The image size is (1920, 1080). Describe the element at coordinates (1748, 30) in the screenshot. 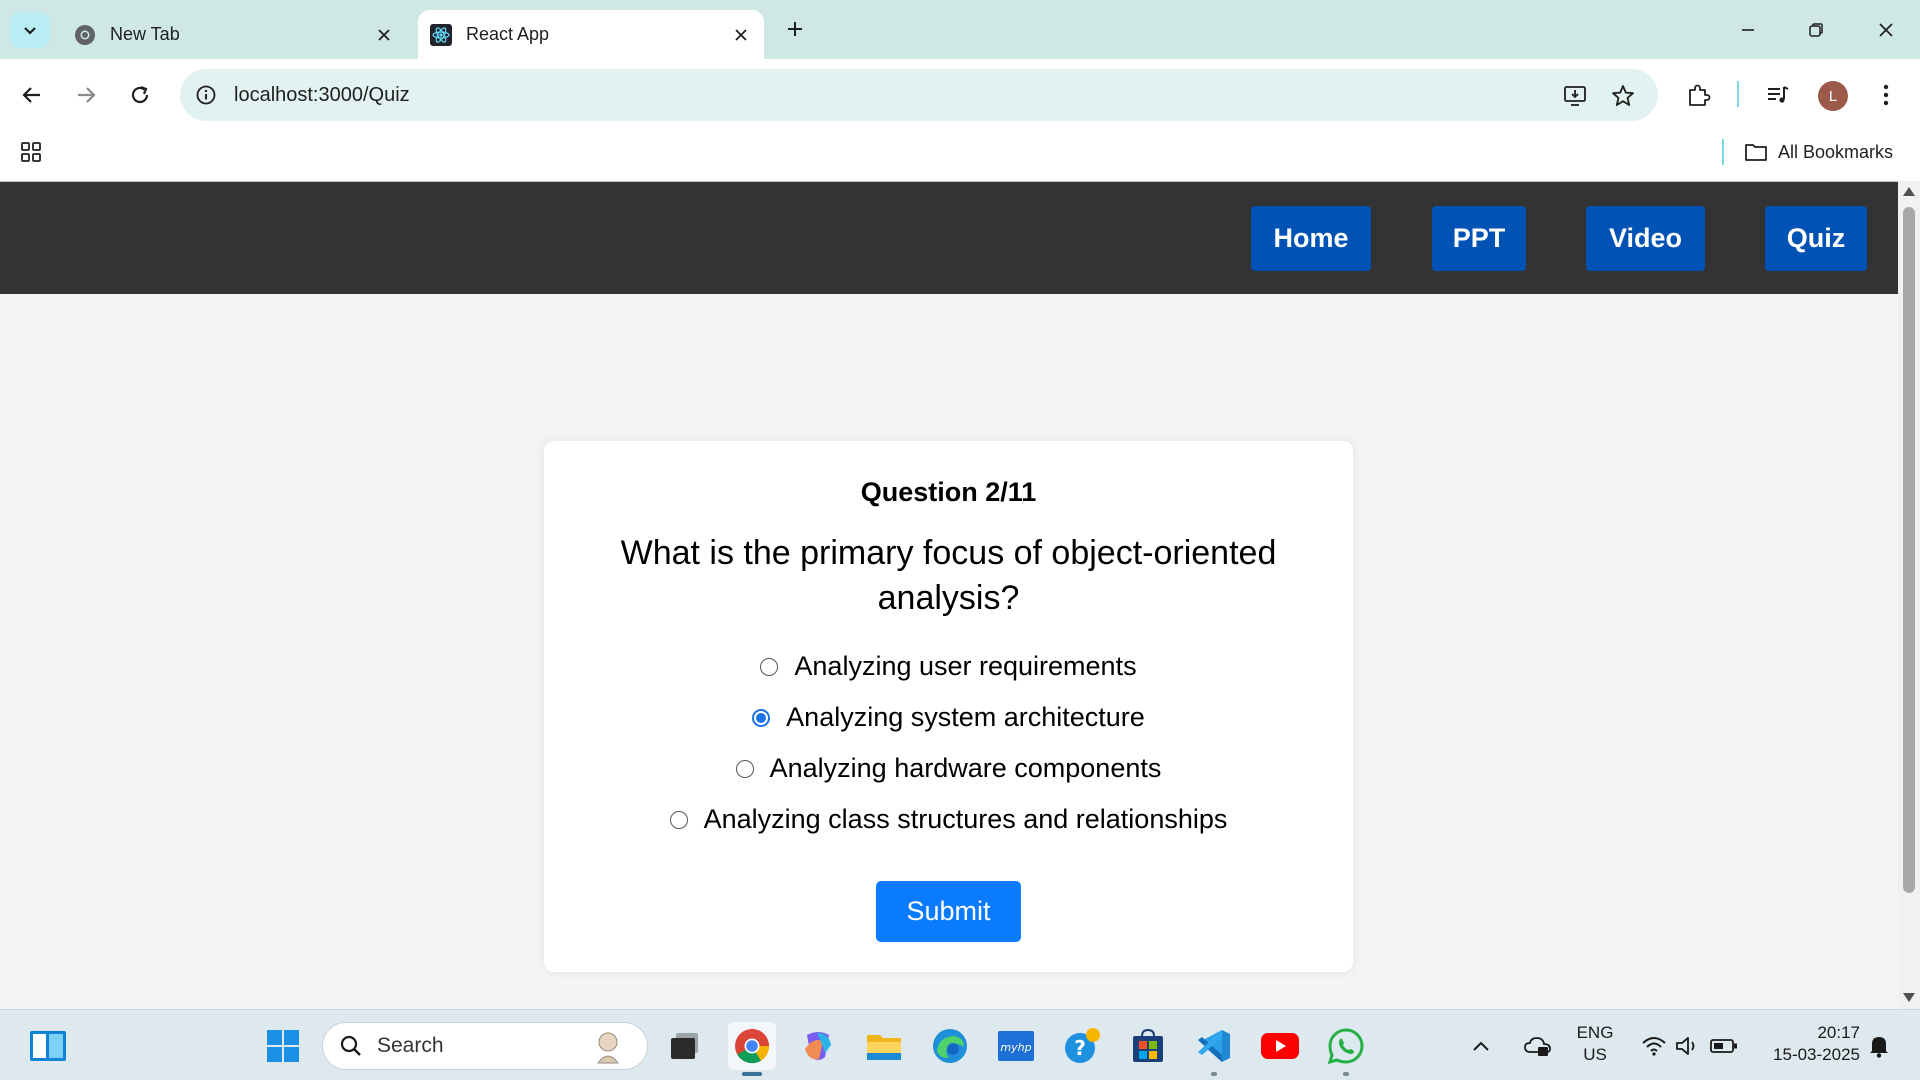

I see `minimize-button` at that location.